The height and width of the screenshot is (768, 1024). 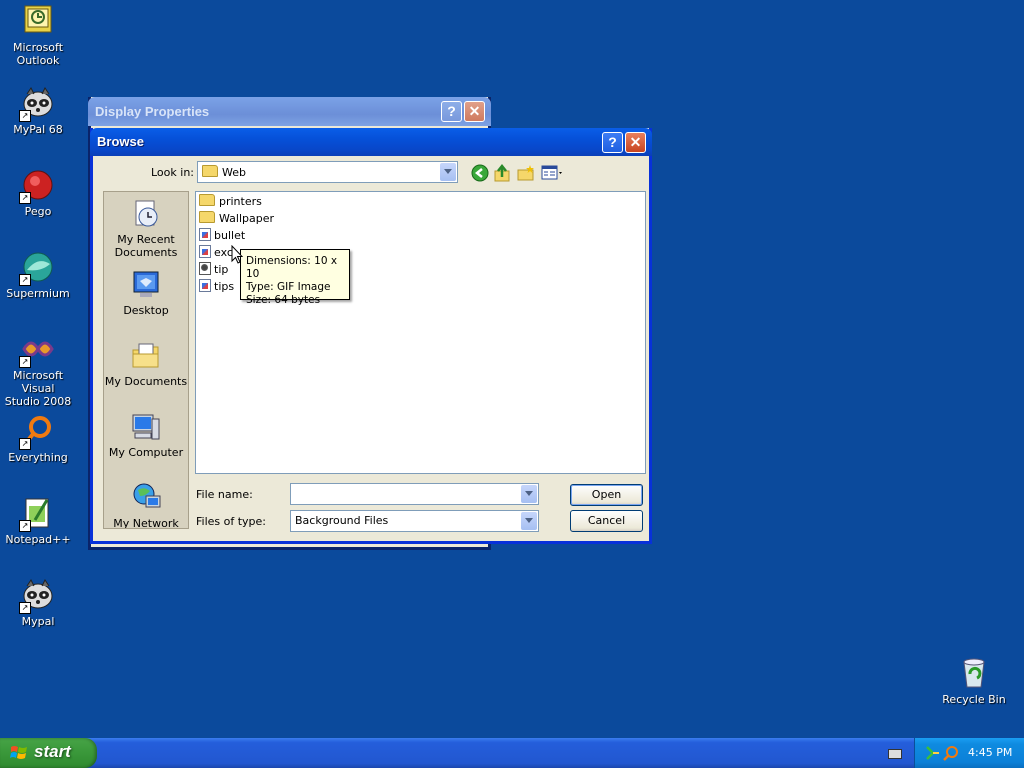 I want to click on dialog-title: Browse, so click(x=120, y=141).